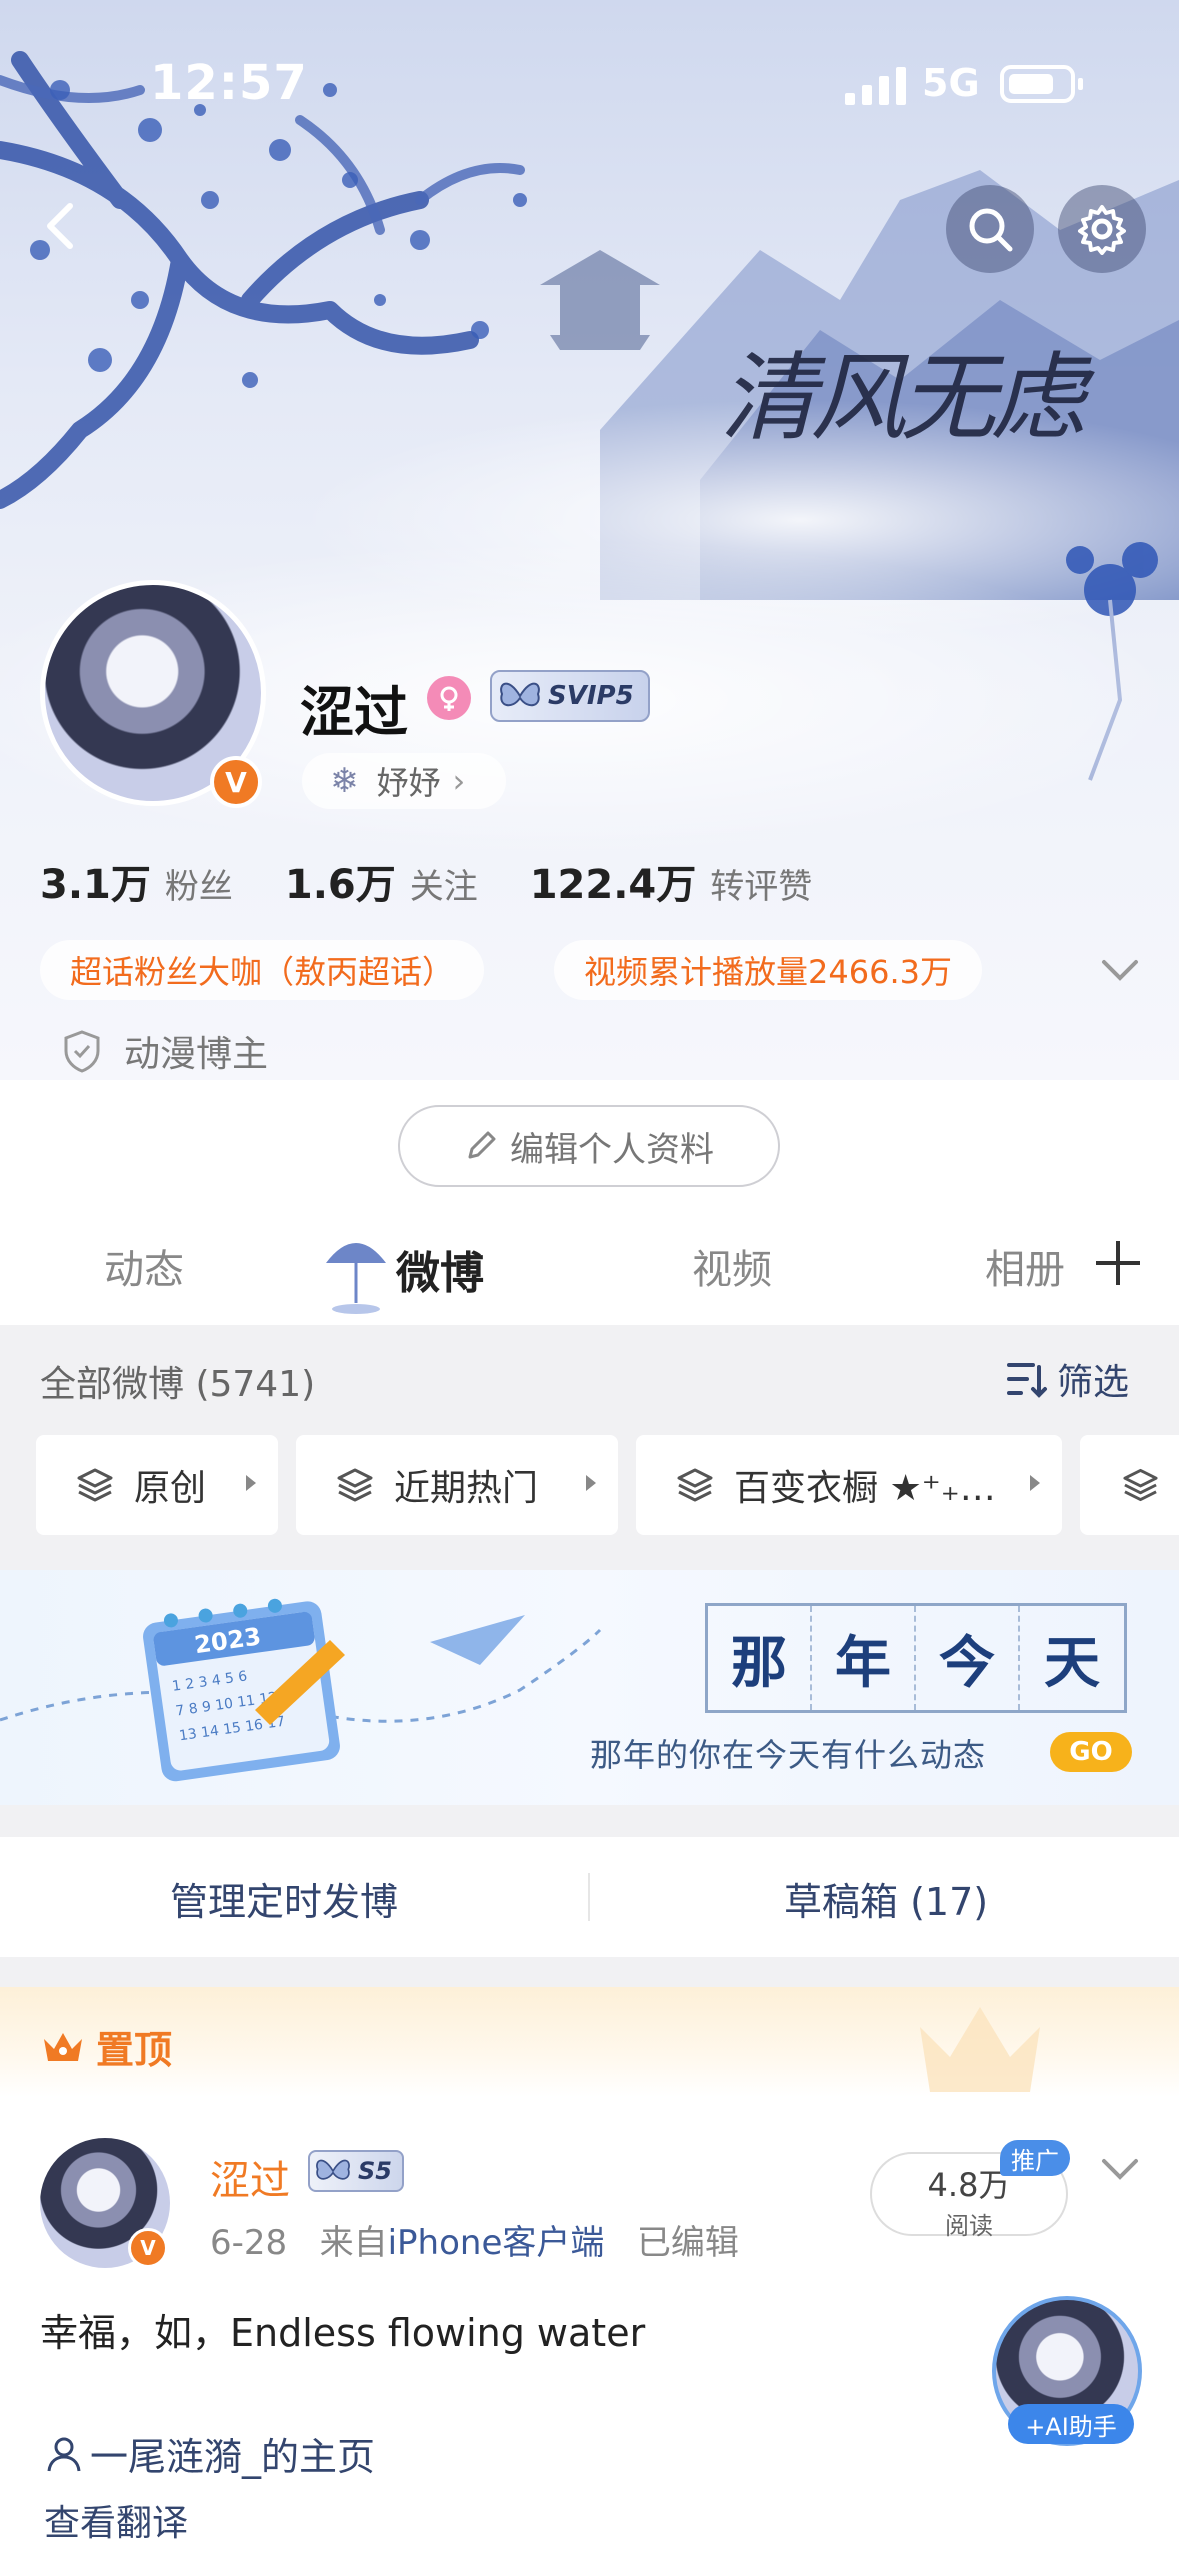 This screenshot has width=1179, height=2556. I want to click on stat-label: 转评赞, so click(761, 887).